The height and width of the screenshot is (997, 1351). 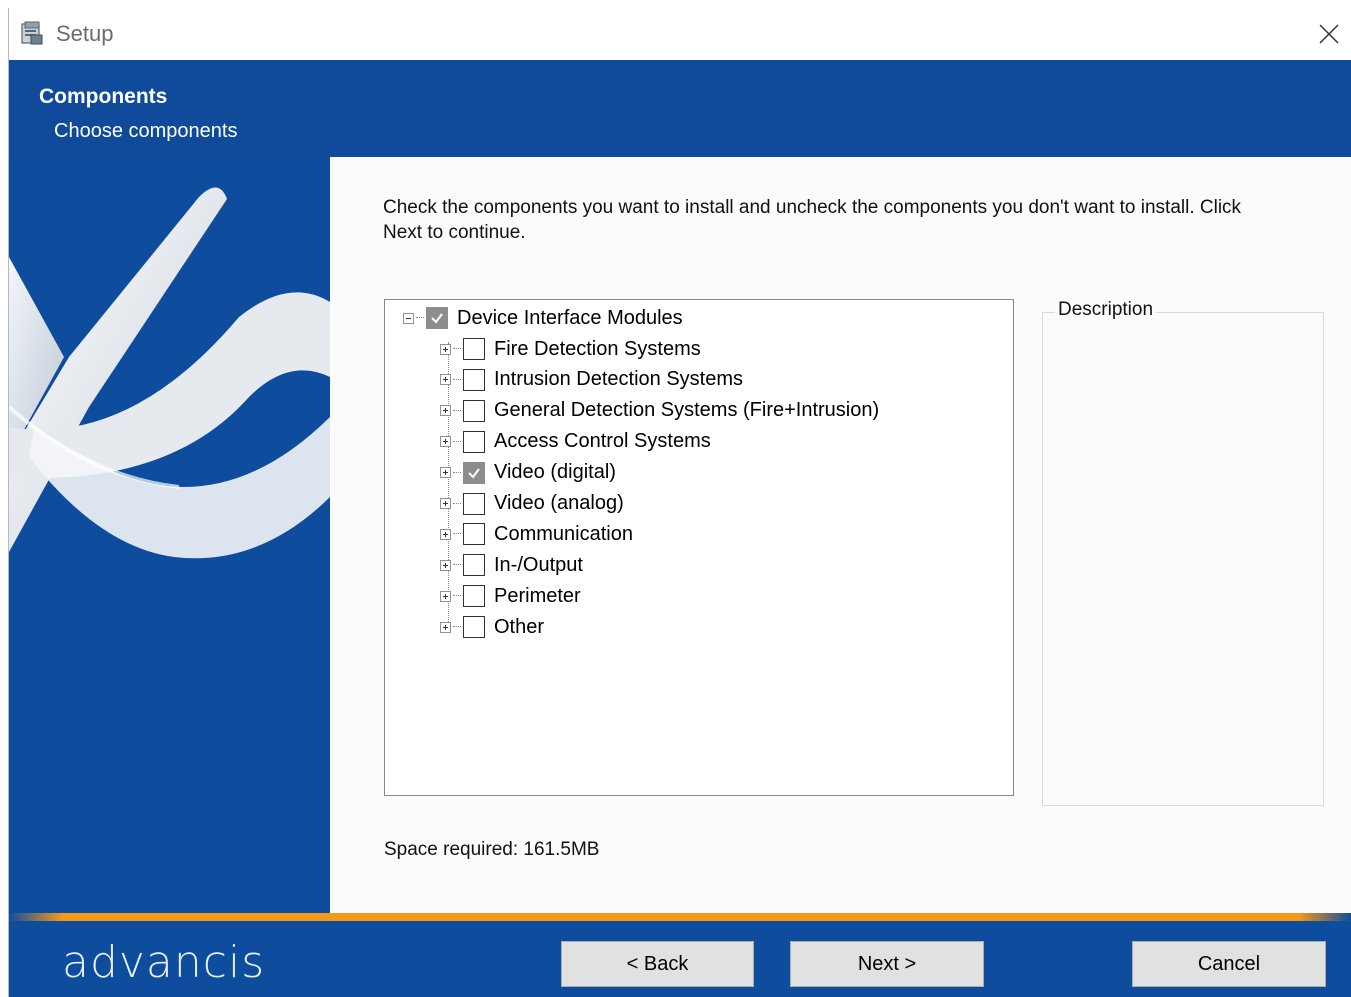 I want to click on x3-logo-graphic, so click(x=169, y=373).